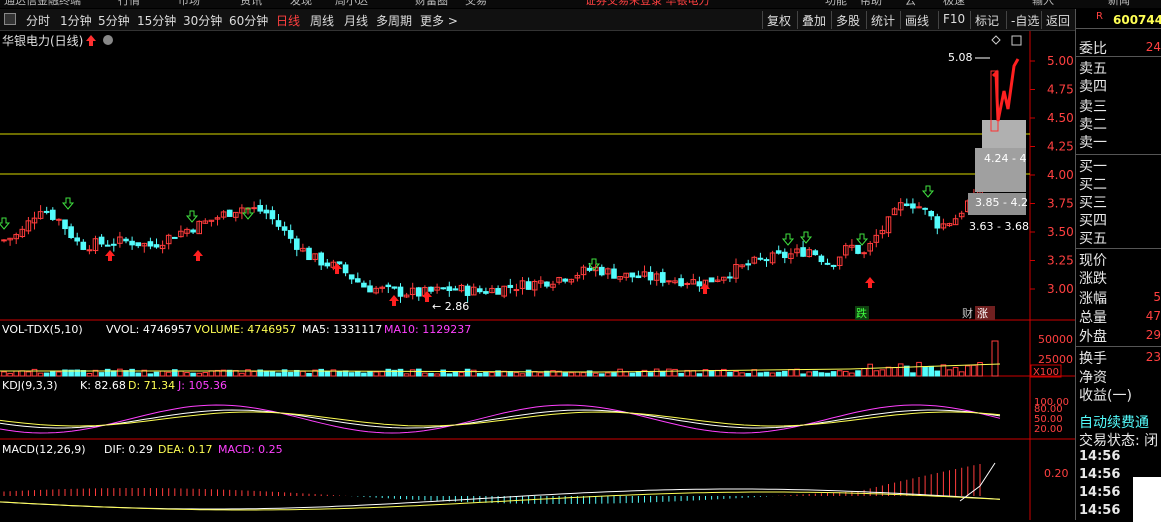  What do you see at coordinates (1100, 492) in the screenshot?
I see `tick-time: 14:56` at bounding box center [1100, 492].